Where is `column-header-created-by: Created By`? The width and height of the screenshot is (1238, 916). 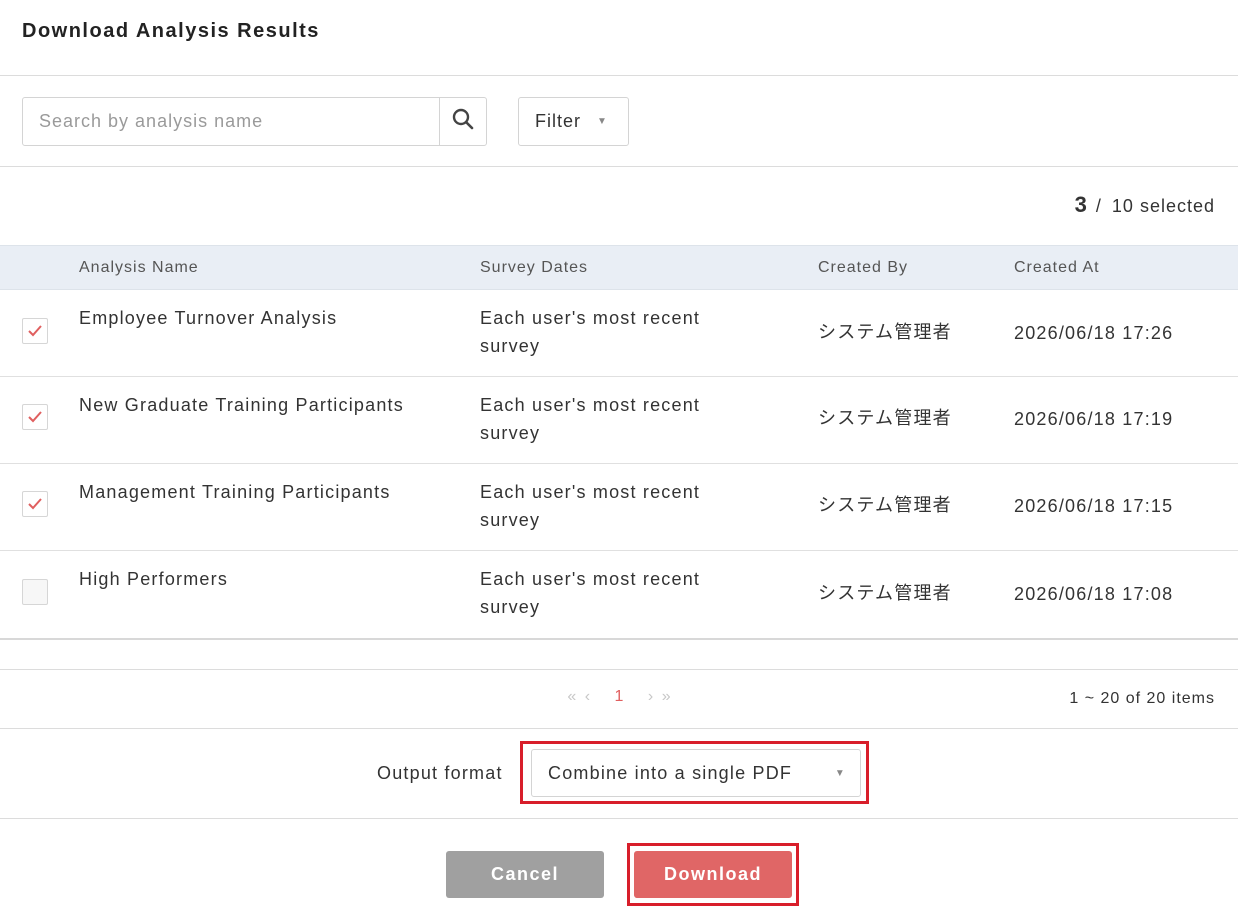
column-header-created-by: Created By is located at coordinates (863, 268).